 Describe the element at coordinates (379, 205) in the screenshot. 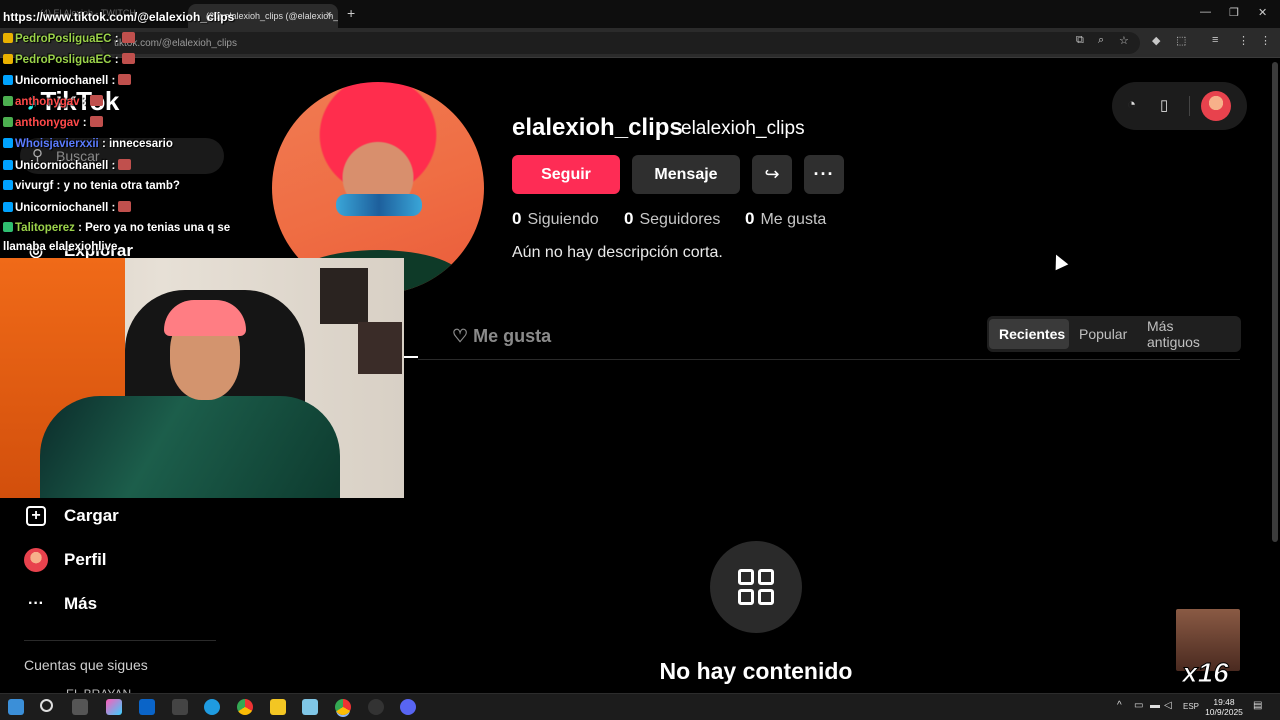

I see `avatar-sunglasses` at that location.